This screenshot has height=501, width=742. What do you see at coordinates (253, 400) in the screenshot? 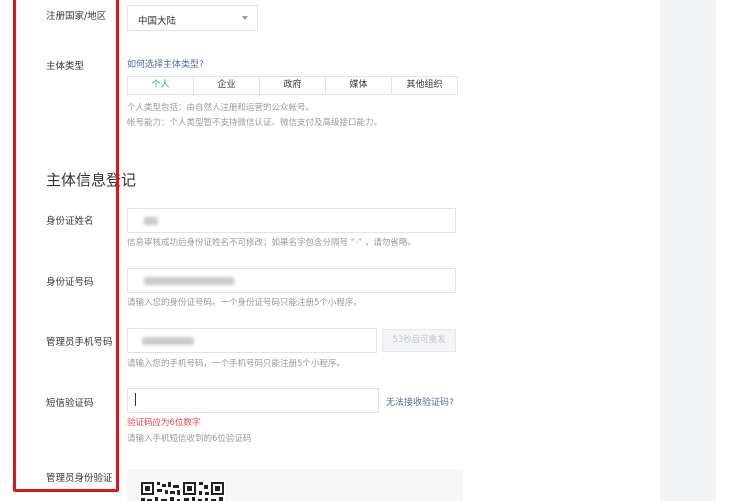
I see `sms-code-input` at bounding box center [253, 400].